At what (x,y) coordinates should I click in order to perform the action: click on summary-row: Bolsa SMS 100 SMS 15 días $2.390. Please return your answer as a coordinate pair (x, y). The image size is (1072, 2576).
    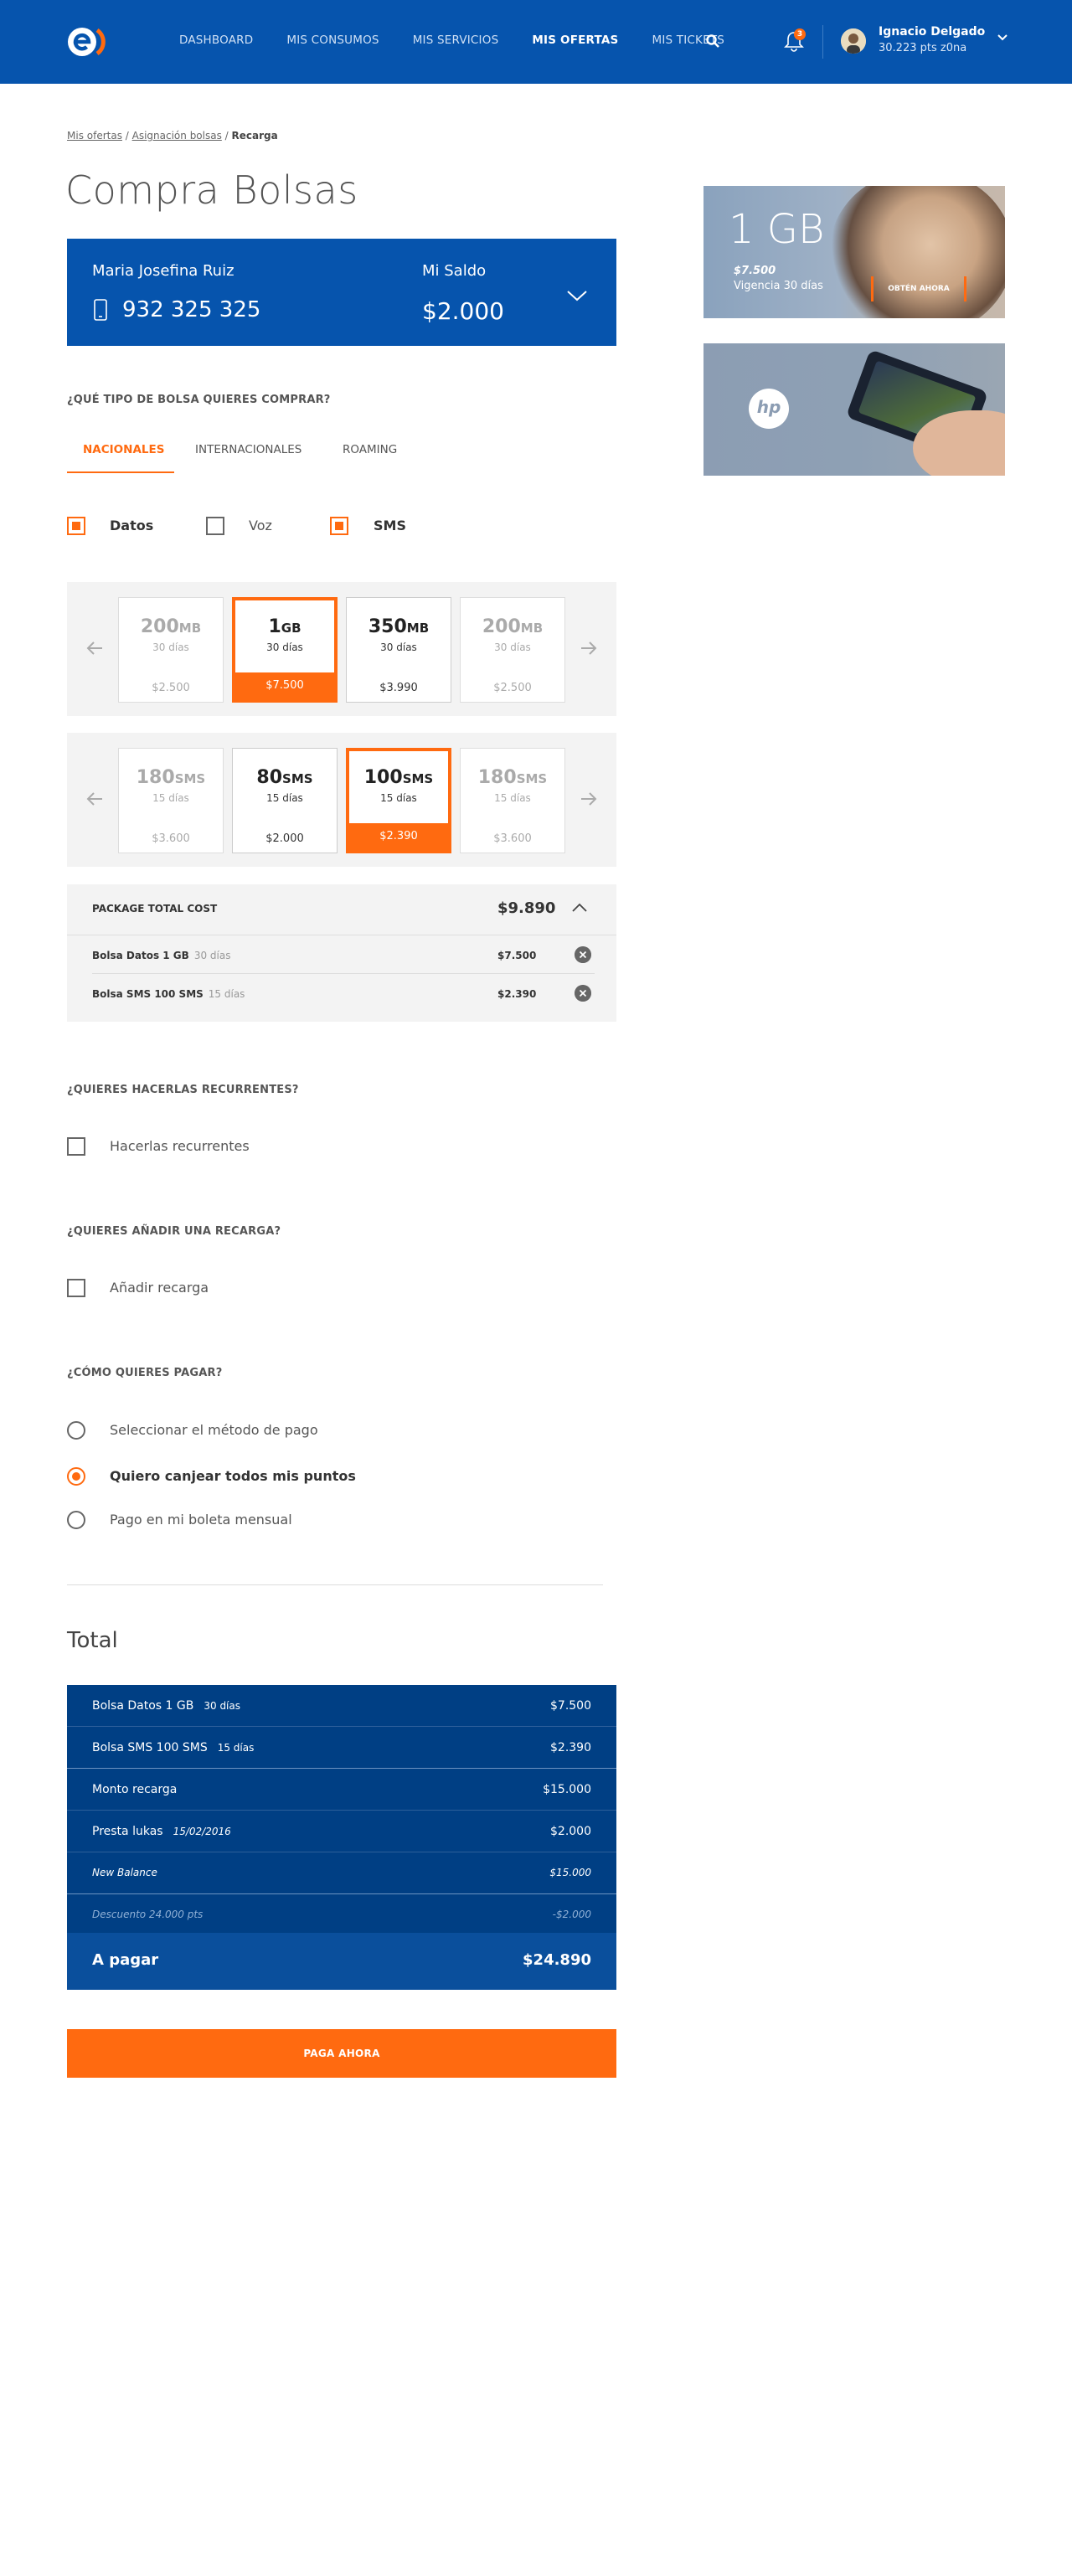
    Looking at the image, I should click on (341, 1748).